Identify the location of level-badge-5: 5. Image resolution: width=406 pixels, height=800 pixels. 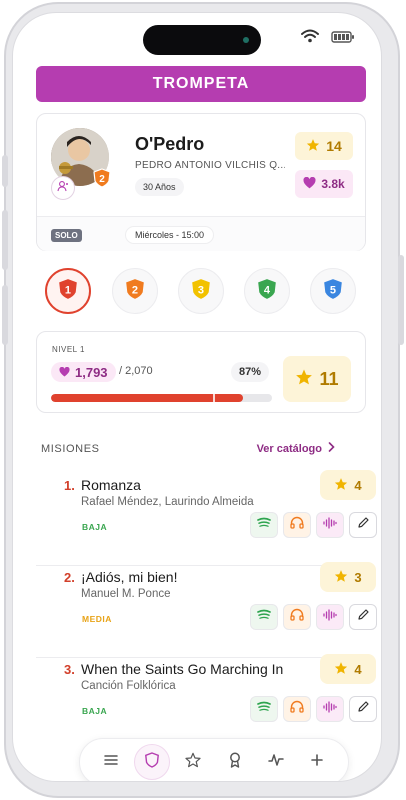
(333, 291).